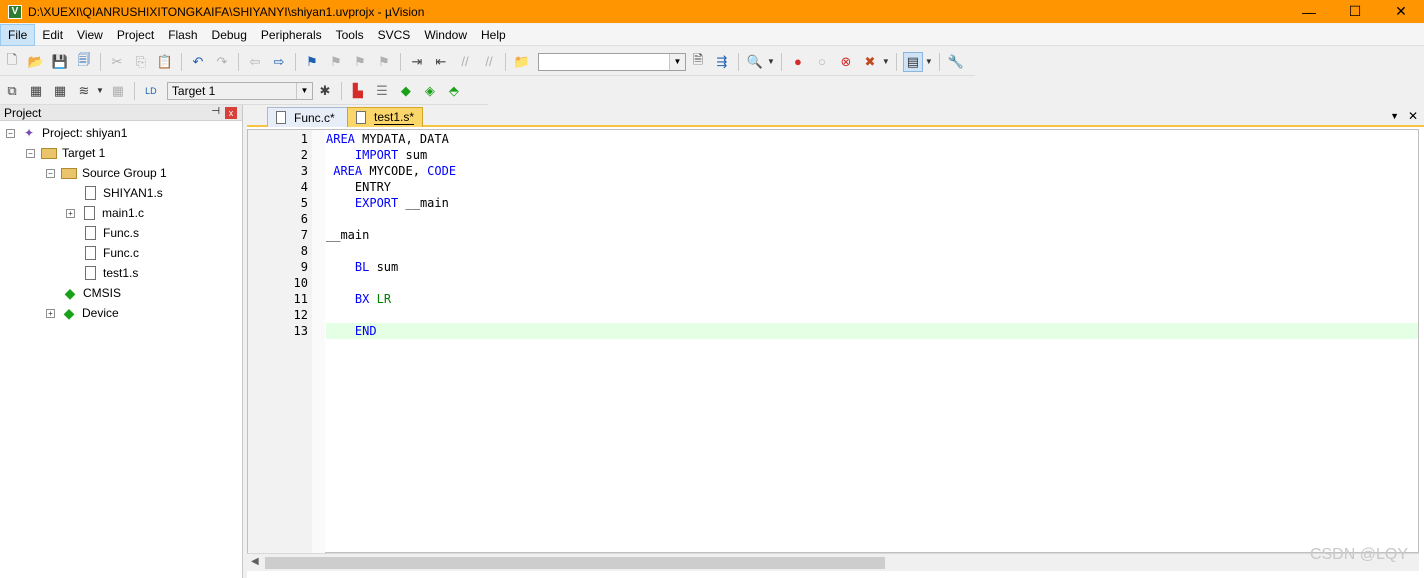  What do you see at coordinates (612, 61) in the screenshot?
I see `find-combo: ▼` at bounding box center [612, 61].